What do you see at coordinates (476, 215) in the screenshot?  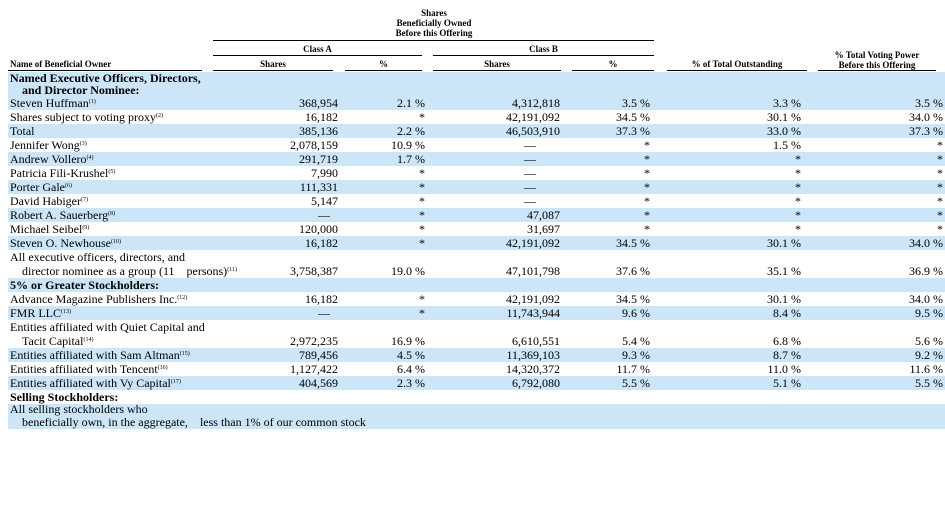 I see `table-row: Robert A. Sauerberg(8) — * 47,087 * * *` at bounding box center [476, 215].